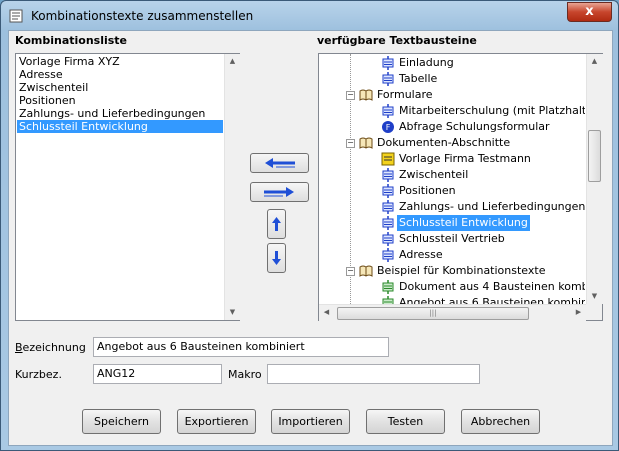 This screenshot has width=619, height=451. Describe the element at coordinates (120, 74) in the screenshot. I see `list-item: Adresse` at that location.